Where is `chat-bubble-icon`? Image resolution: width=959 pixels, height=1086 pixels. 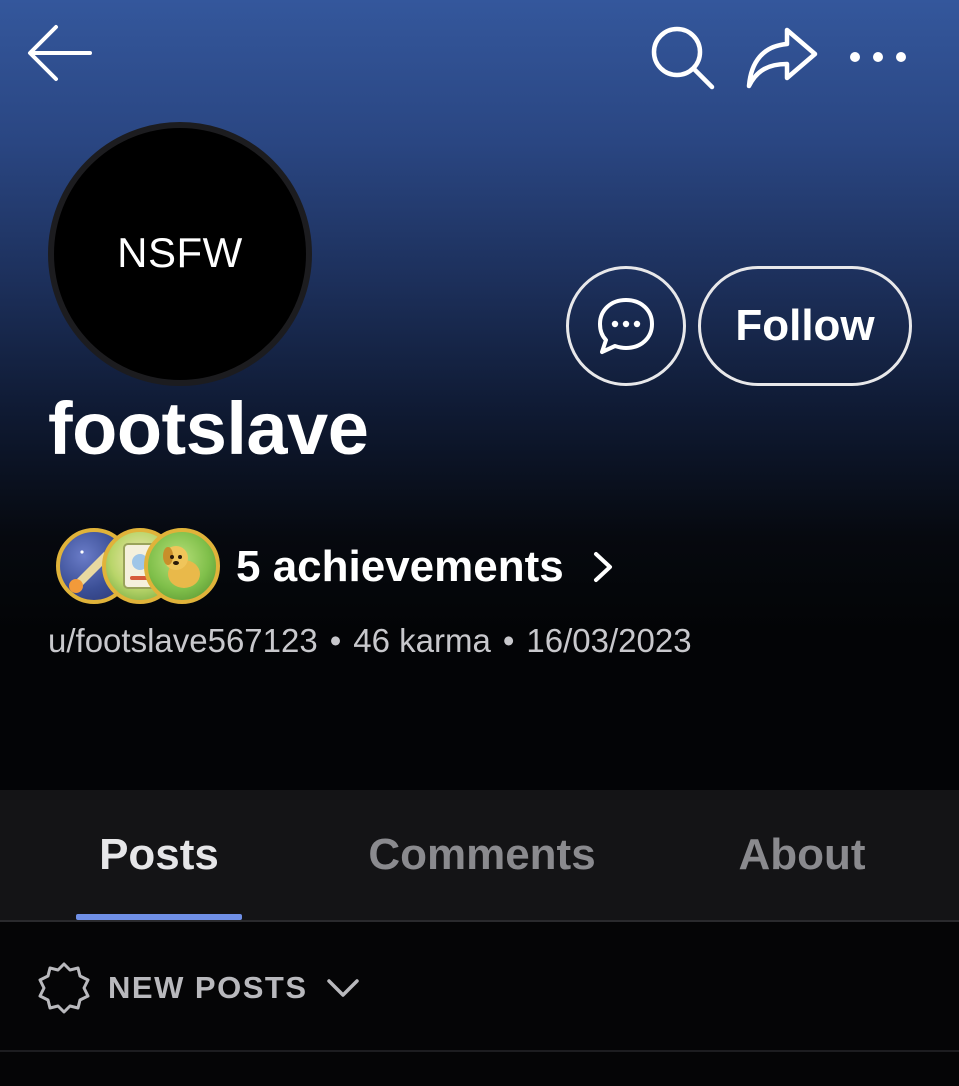 chat-bubble-icon is located at coordinates (626, 326).